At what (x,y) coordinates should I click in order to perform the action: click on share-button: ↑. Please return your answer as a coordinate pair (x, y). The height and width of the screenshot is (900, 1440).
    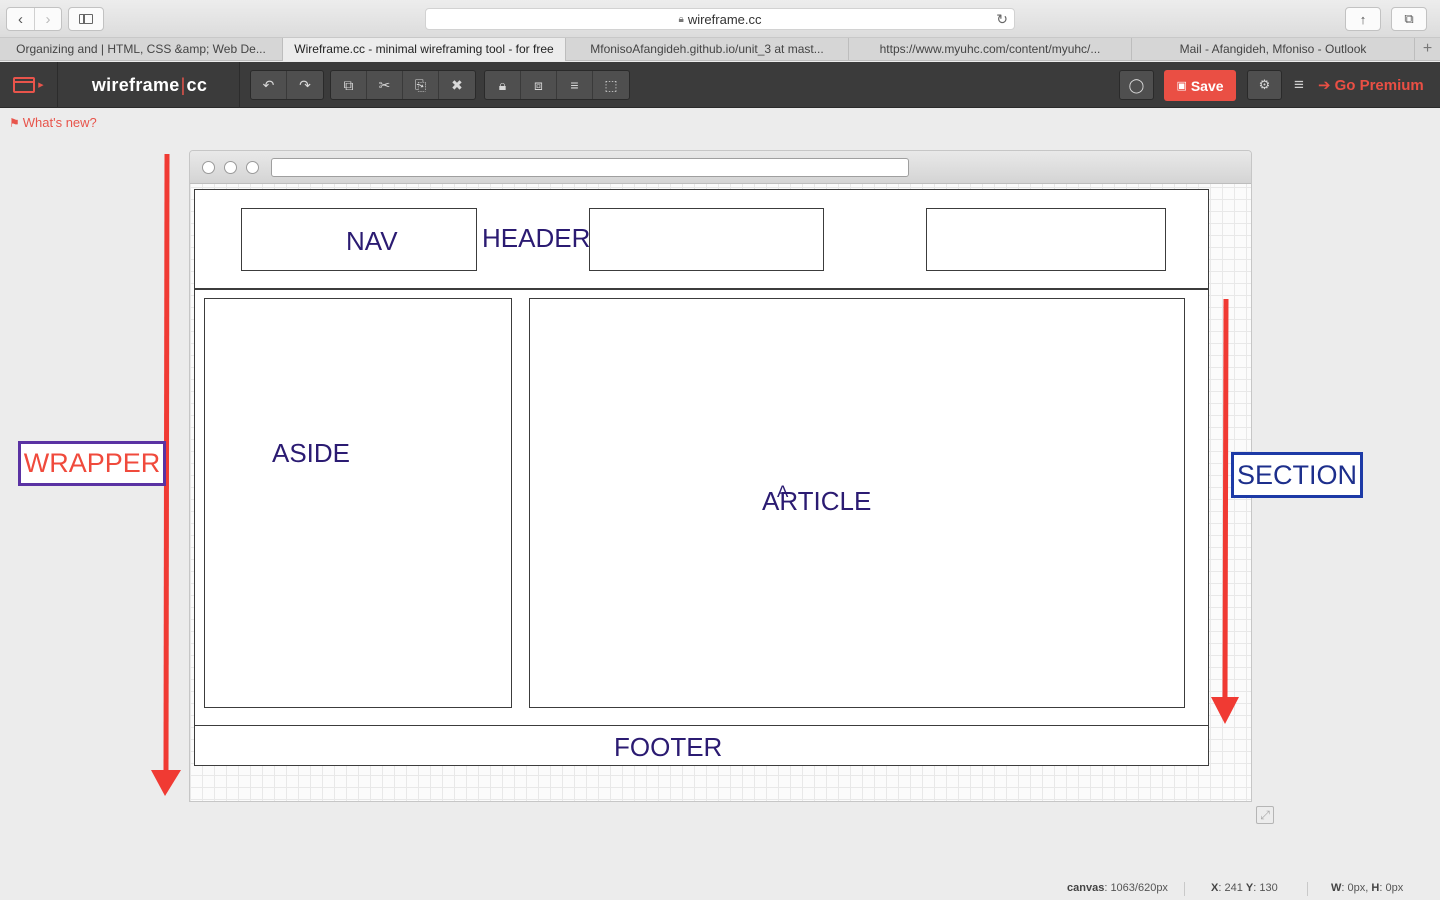
    Looking at the image, I should click on (1363, 19).